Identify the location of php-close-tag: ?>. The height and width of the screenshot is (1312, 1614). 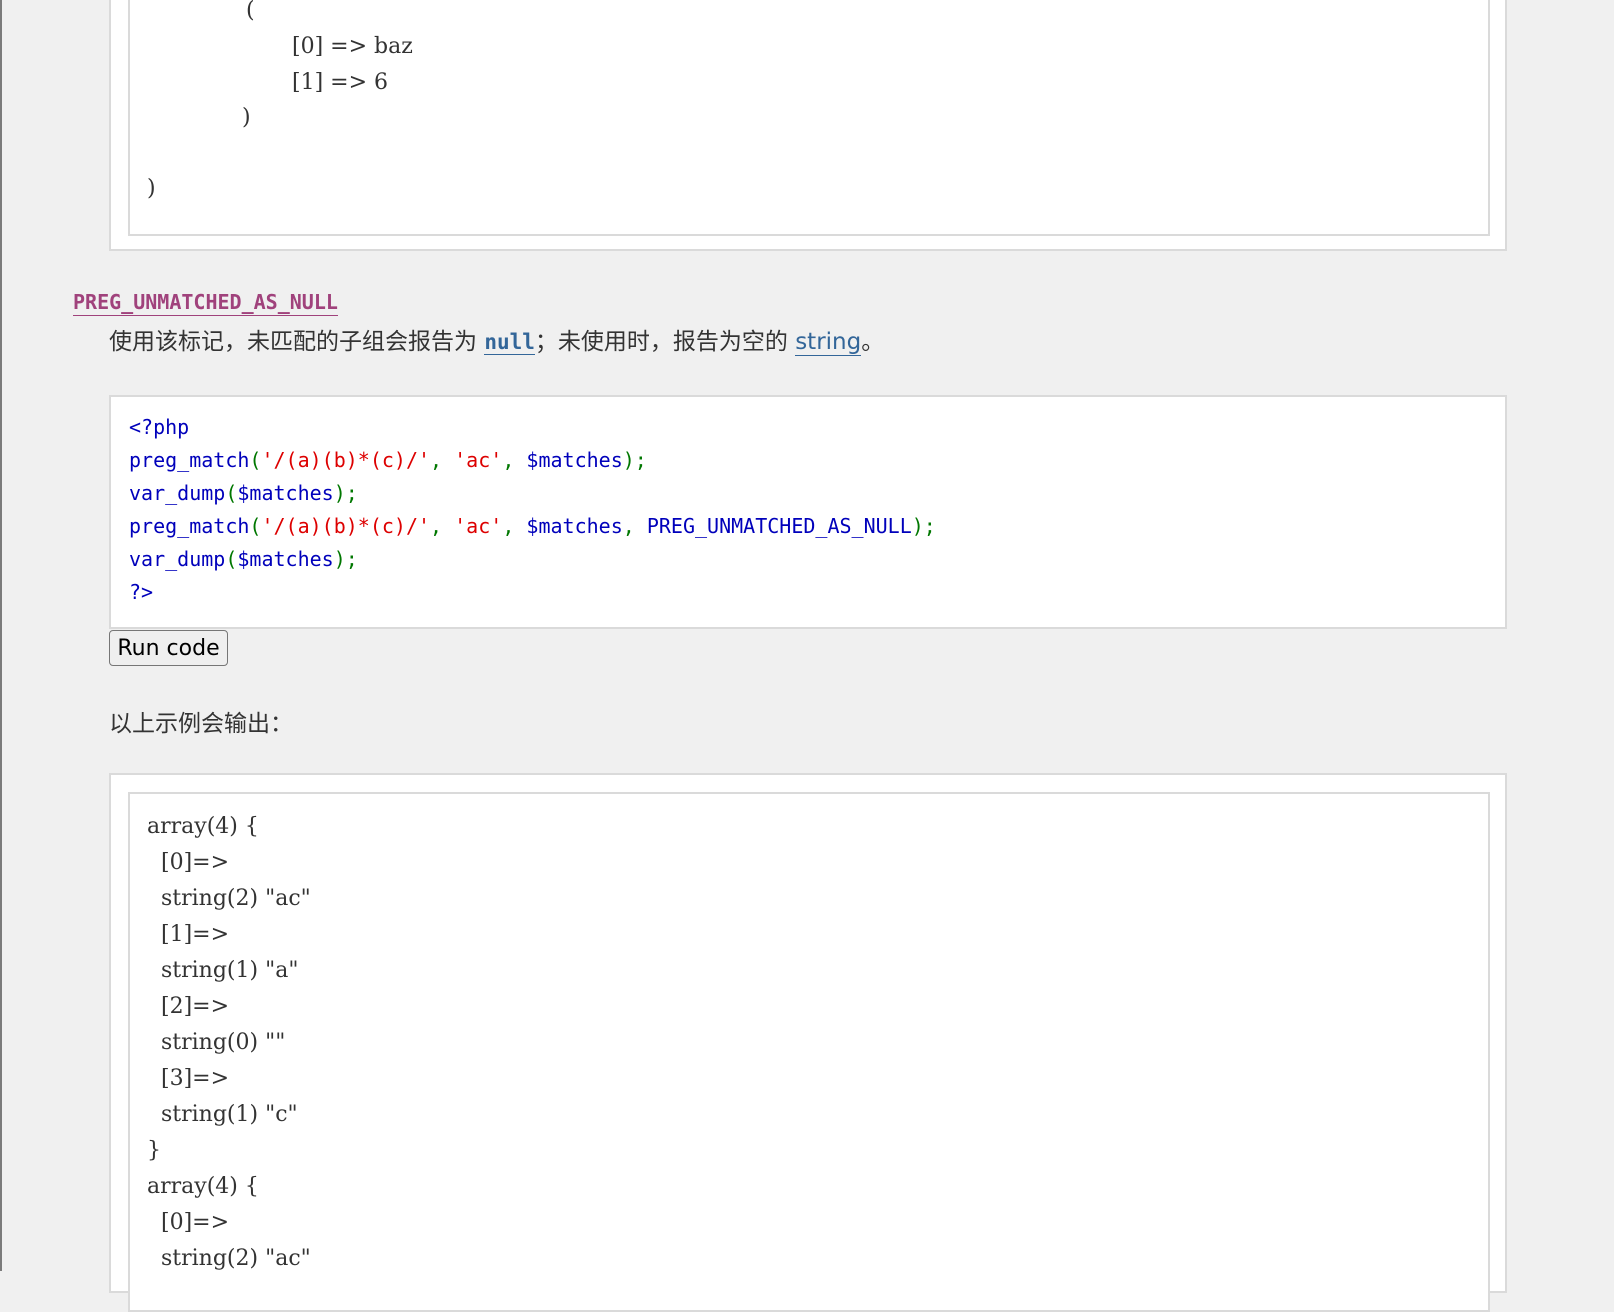
(141, 592).